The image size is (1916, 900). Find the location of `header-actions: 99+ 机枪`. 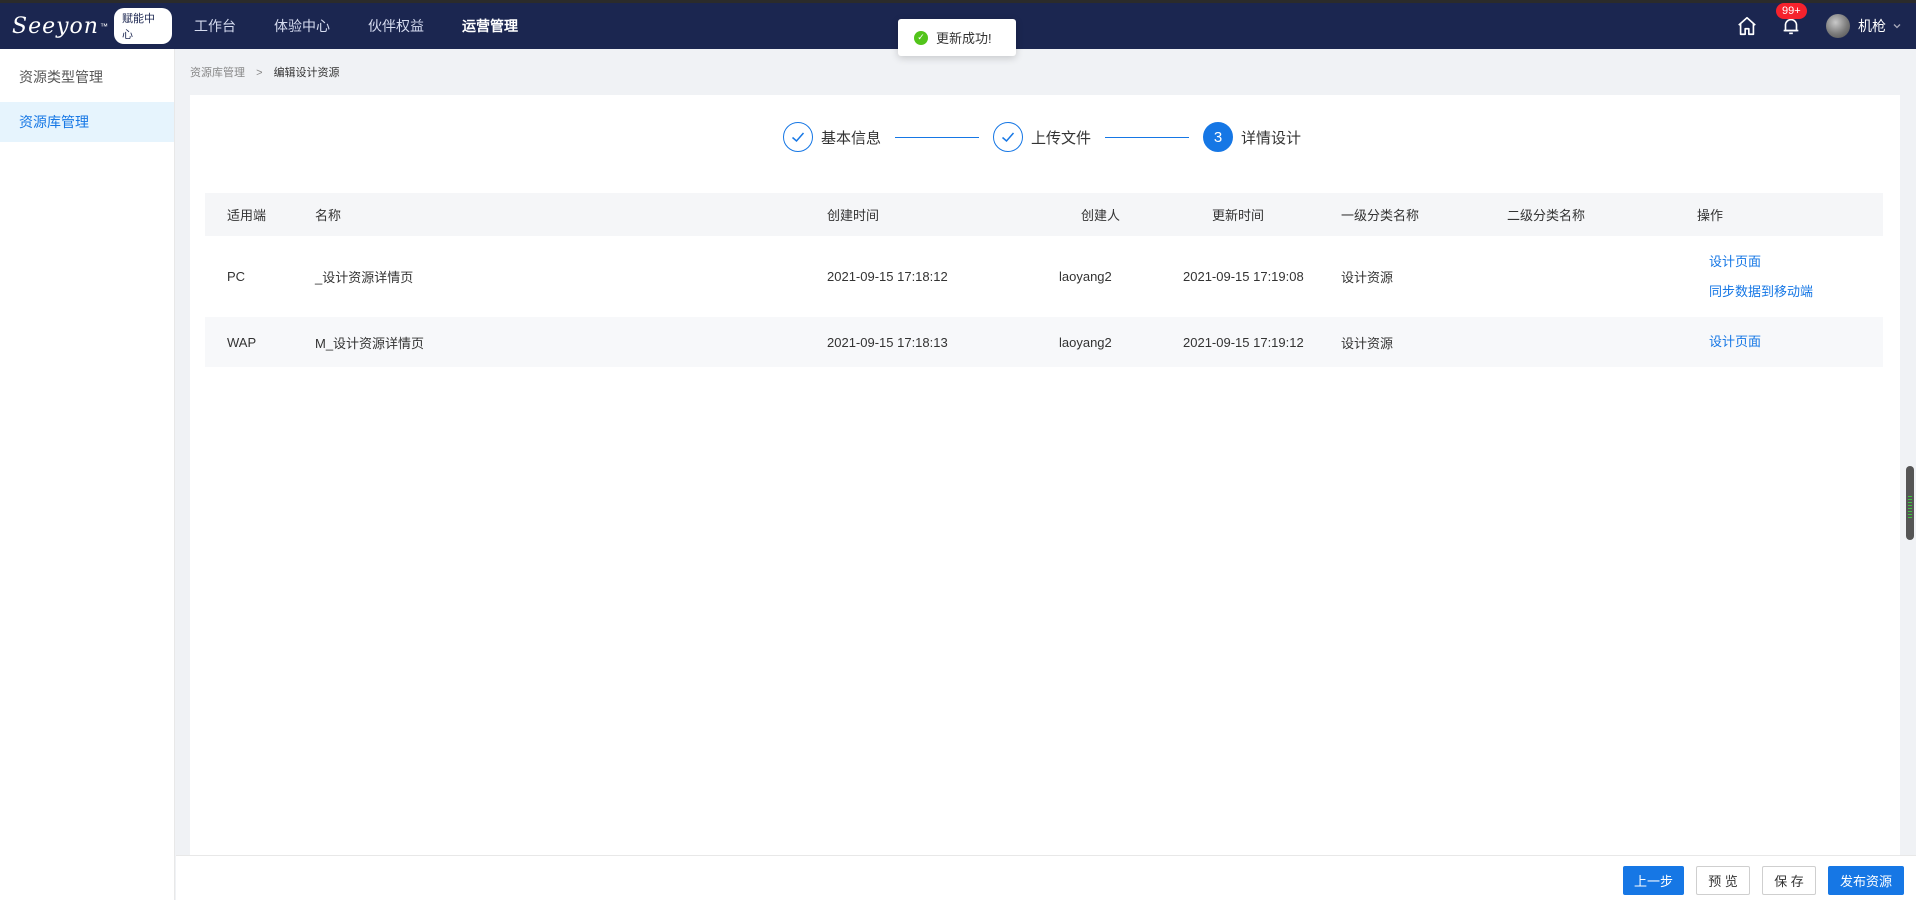

header-actions: 99+ 机枪 is located at coordinates (1826, 26).